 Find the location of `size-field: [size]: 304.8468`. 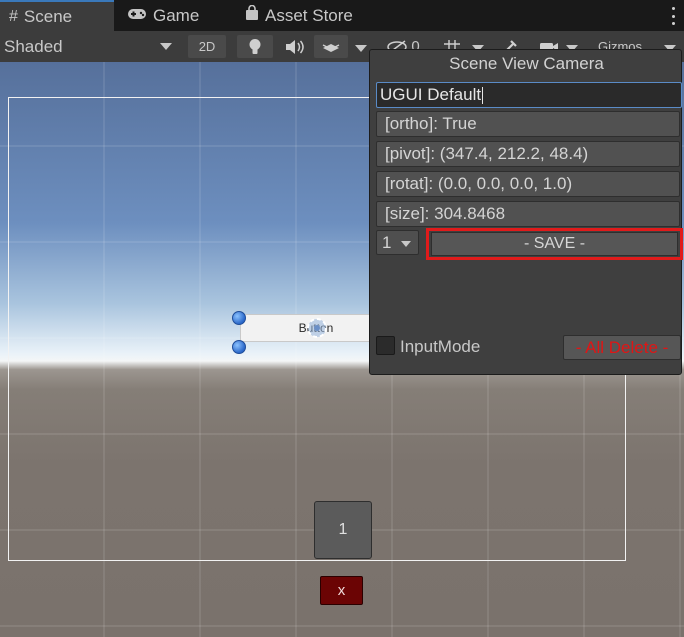

size-field: [size]: 304.8468 is located at coordinates (528, 214).